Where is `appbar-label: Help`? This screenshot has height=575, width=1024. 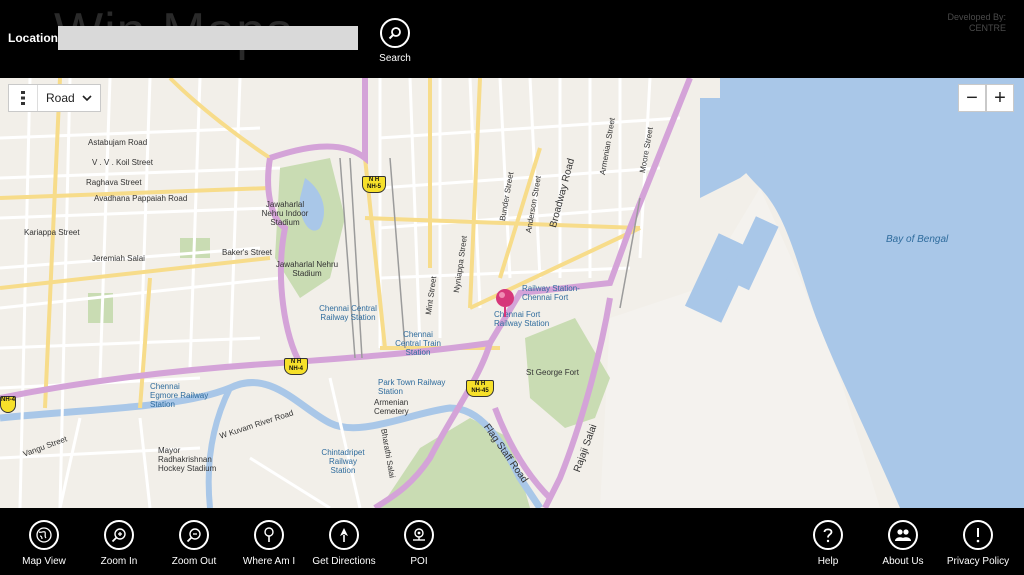
appbar-label: Help is located at coordinates (828, 561).